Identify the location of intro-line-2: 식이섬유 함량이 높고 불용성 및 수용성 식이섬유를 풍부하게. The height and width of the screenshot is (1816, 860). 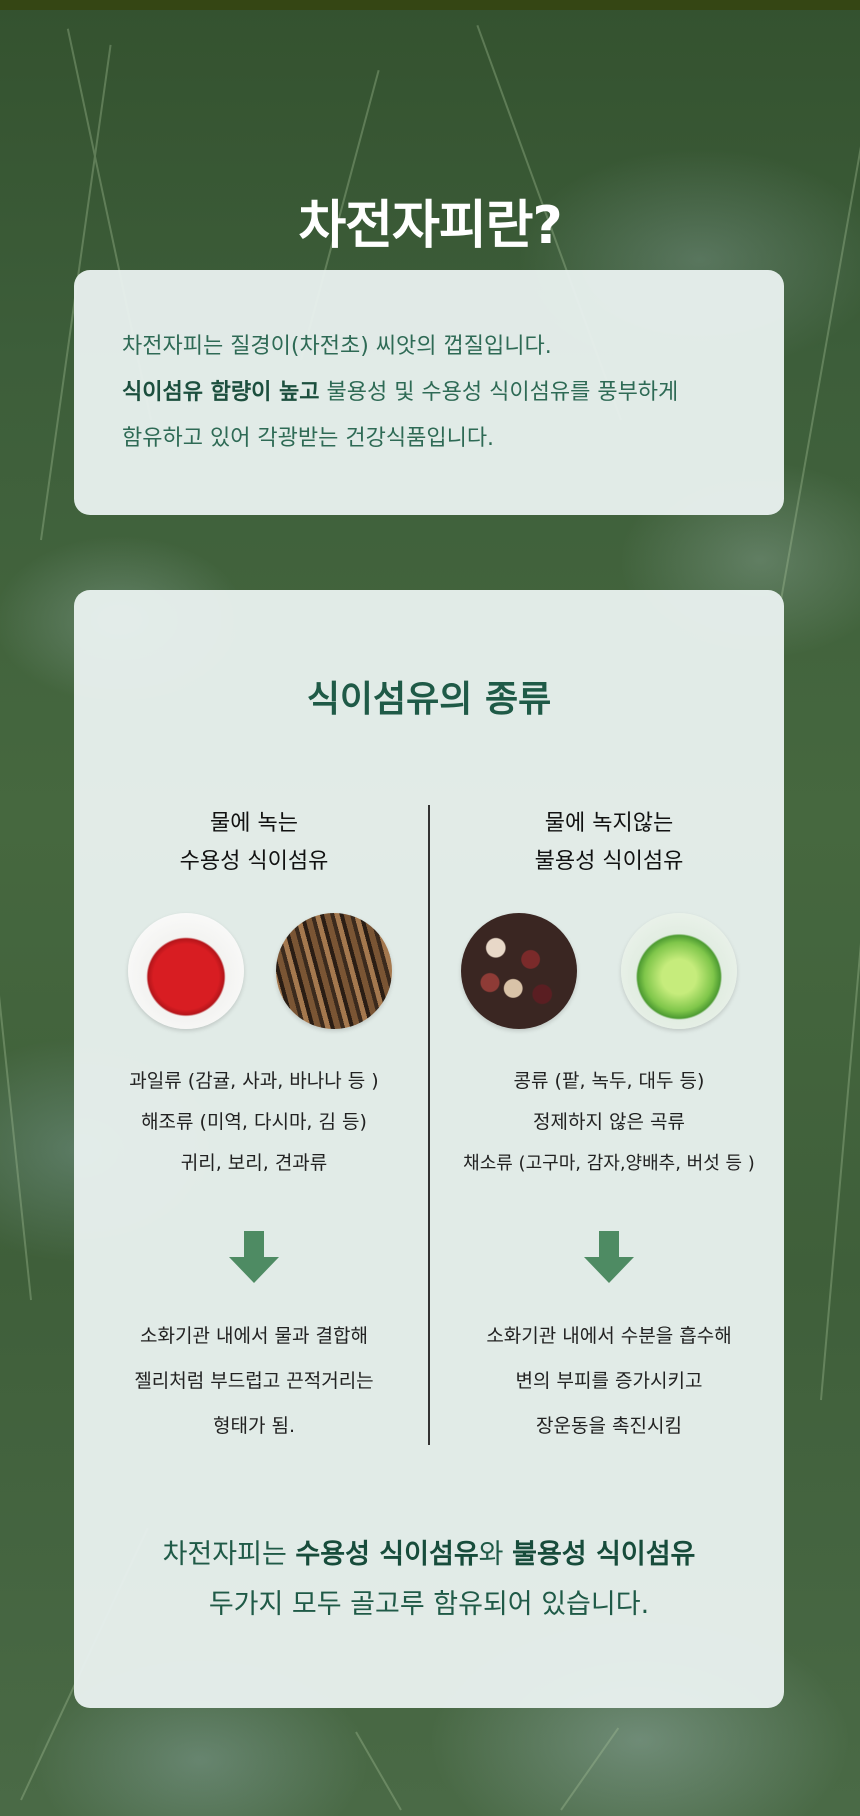
(432, 393).